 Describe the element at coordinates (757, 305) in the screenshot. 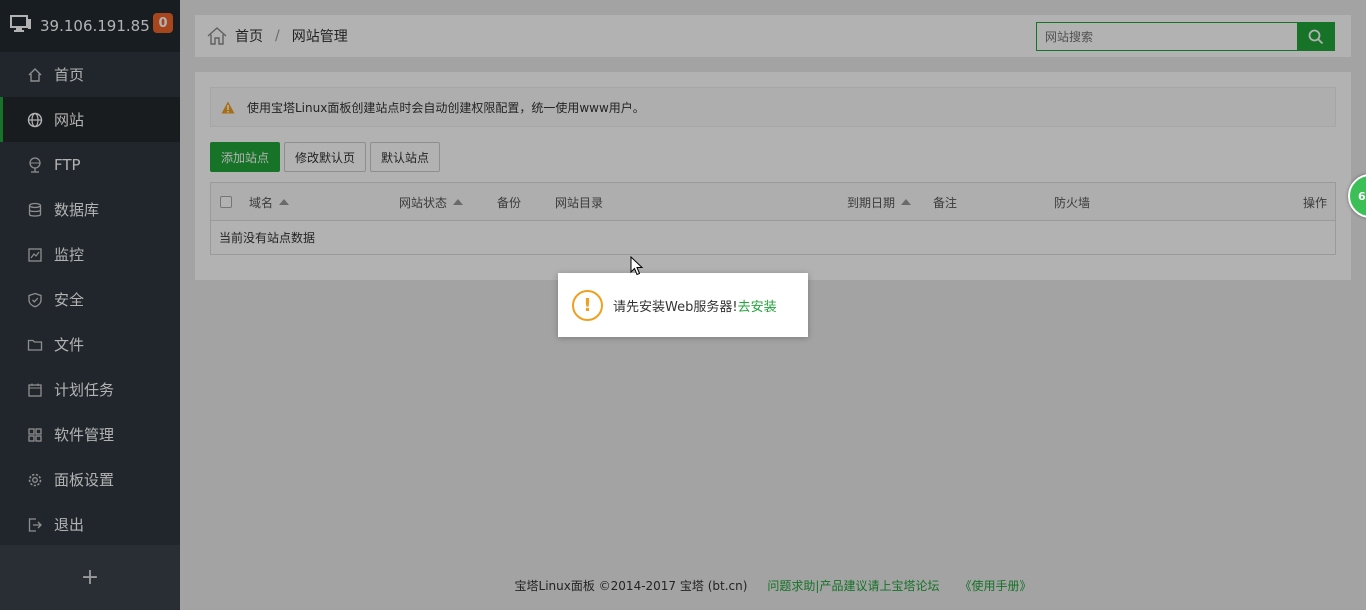

I see `install-link: 去安装` at that location.